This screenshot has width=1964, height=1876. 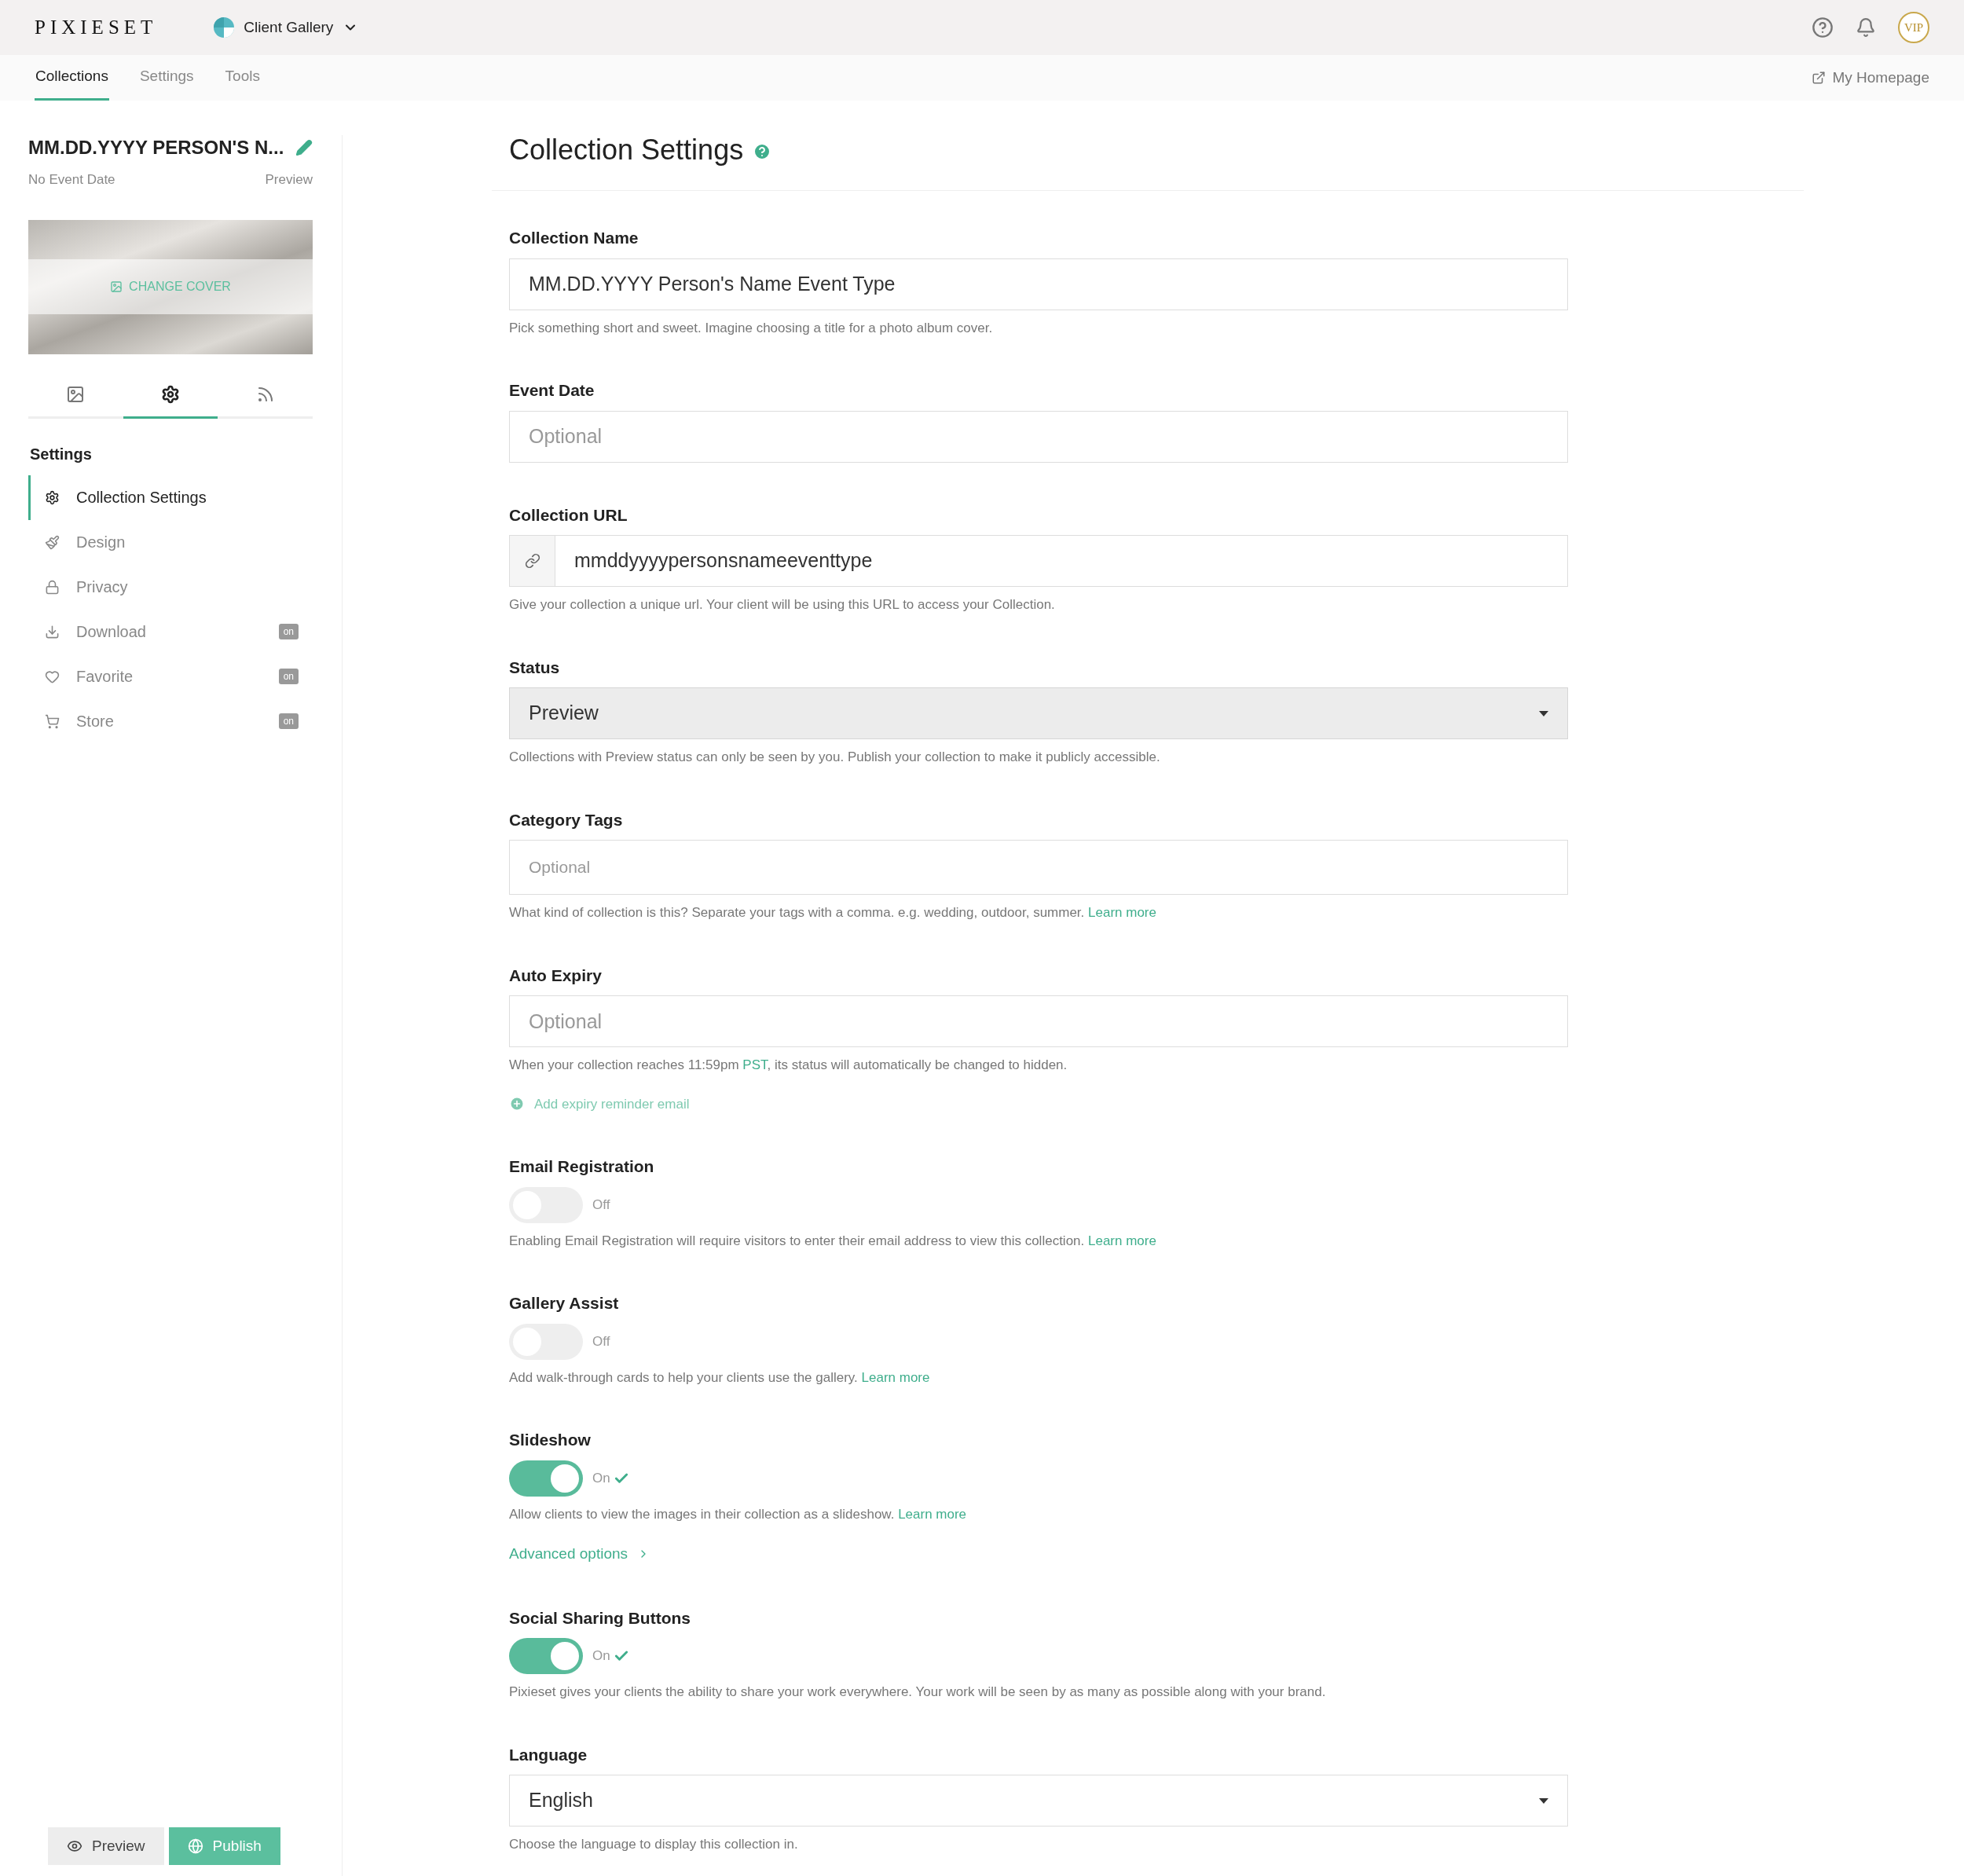 I want to click on preview-button: Preview, so click(x=106, y=1846).